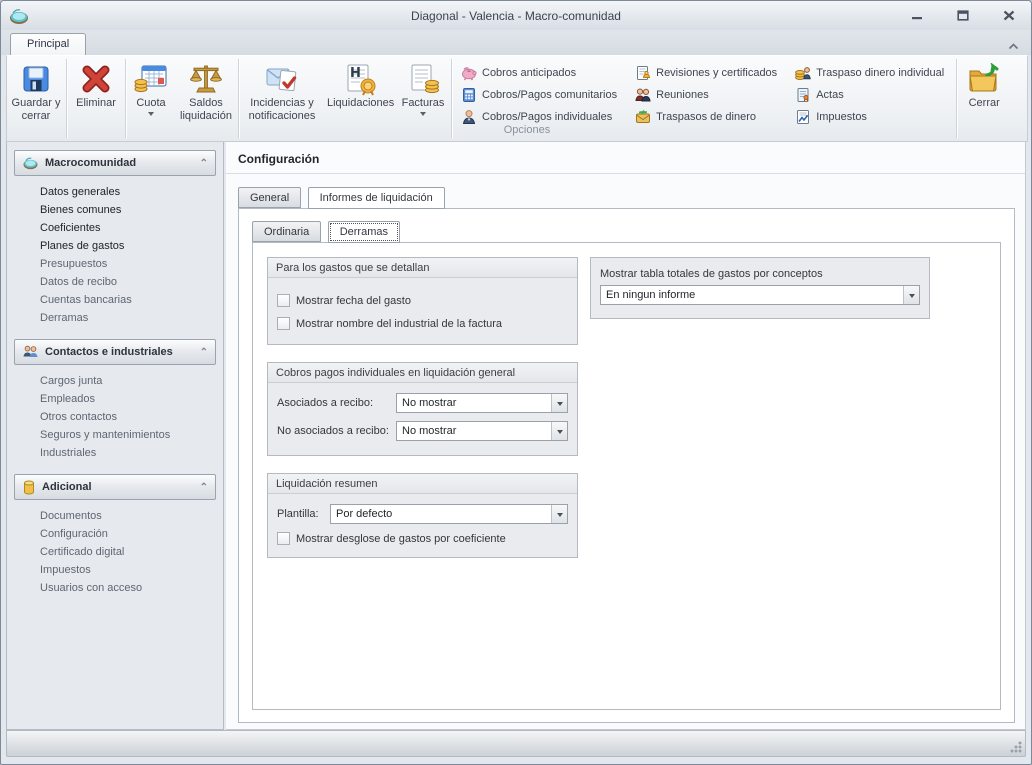 This screenshot has width=1032, height=765. What do you see at coordinates (128, 192) in the screenshot?
I see `sidebar-item-datos-generales: Datos generales` at bounding box center [128, 192].